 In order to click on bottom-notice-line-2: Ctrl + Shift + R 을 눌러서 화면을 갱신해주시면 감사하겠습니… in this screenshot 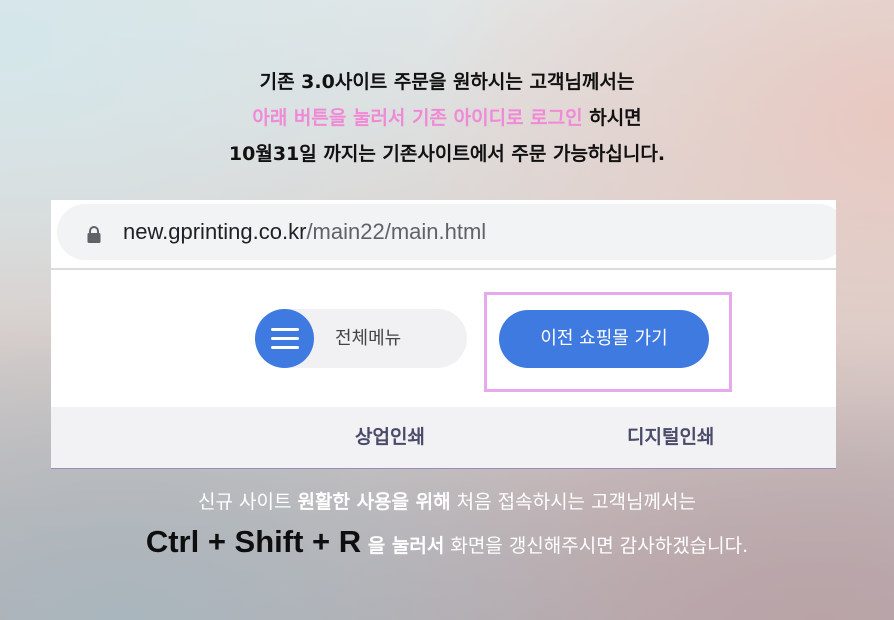, I will do `click(447, 544)`.